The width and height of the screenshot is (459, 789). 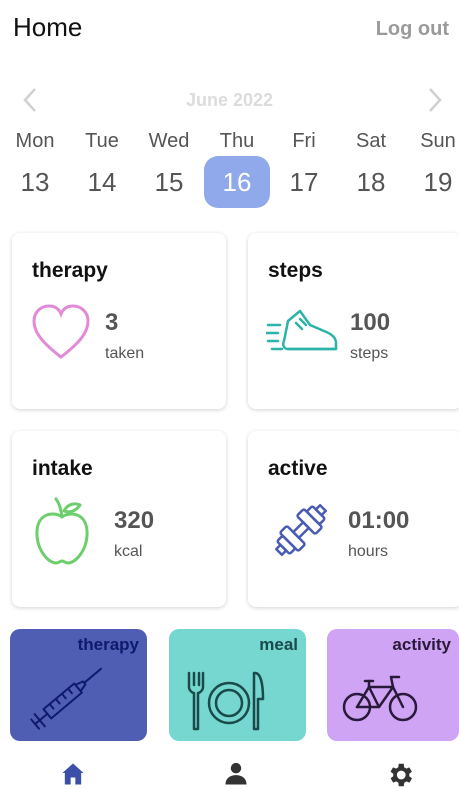 I want to click on intake-card: intake 320 kcal, so click(x=119, y=519).